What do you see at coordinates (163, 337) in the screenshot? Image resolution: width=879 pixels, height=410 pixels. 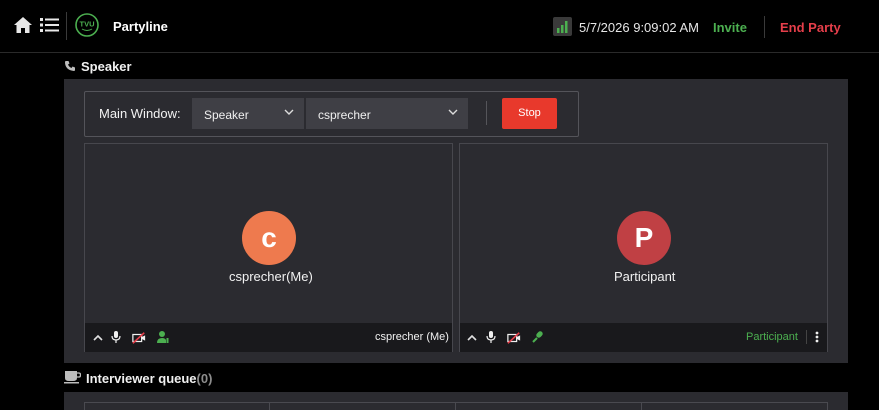 I see `user-audio-icon` at bounding box center [163, 337].